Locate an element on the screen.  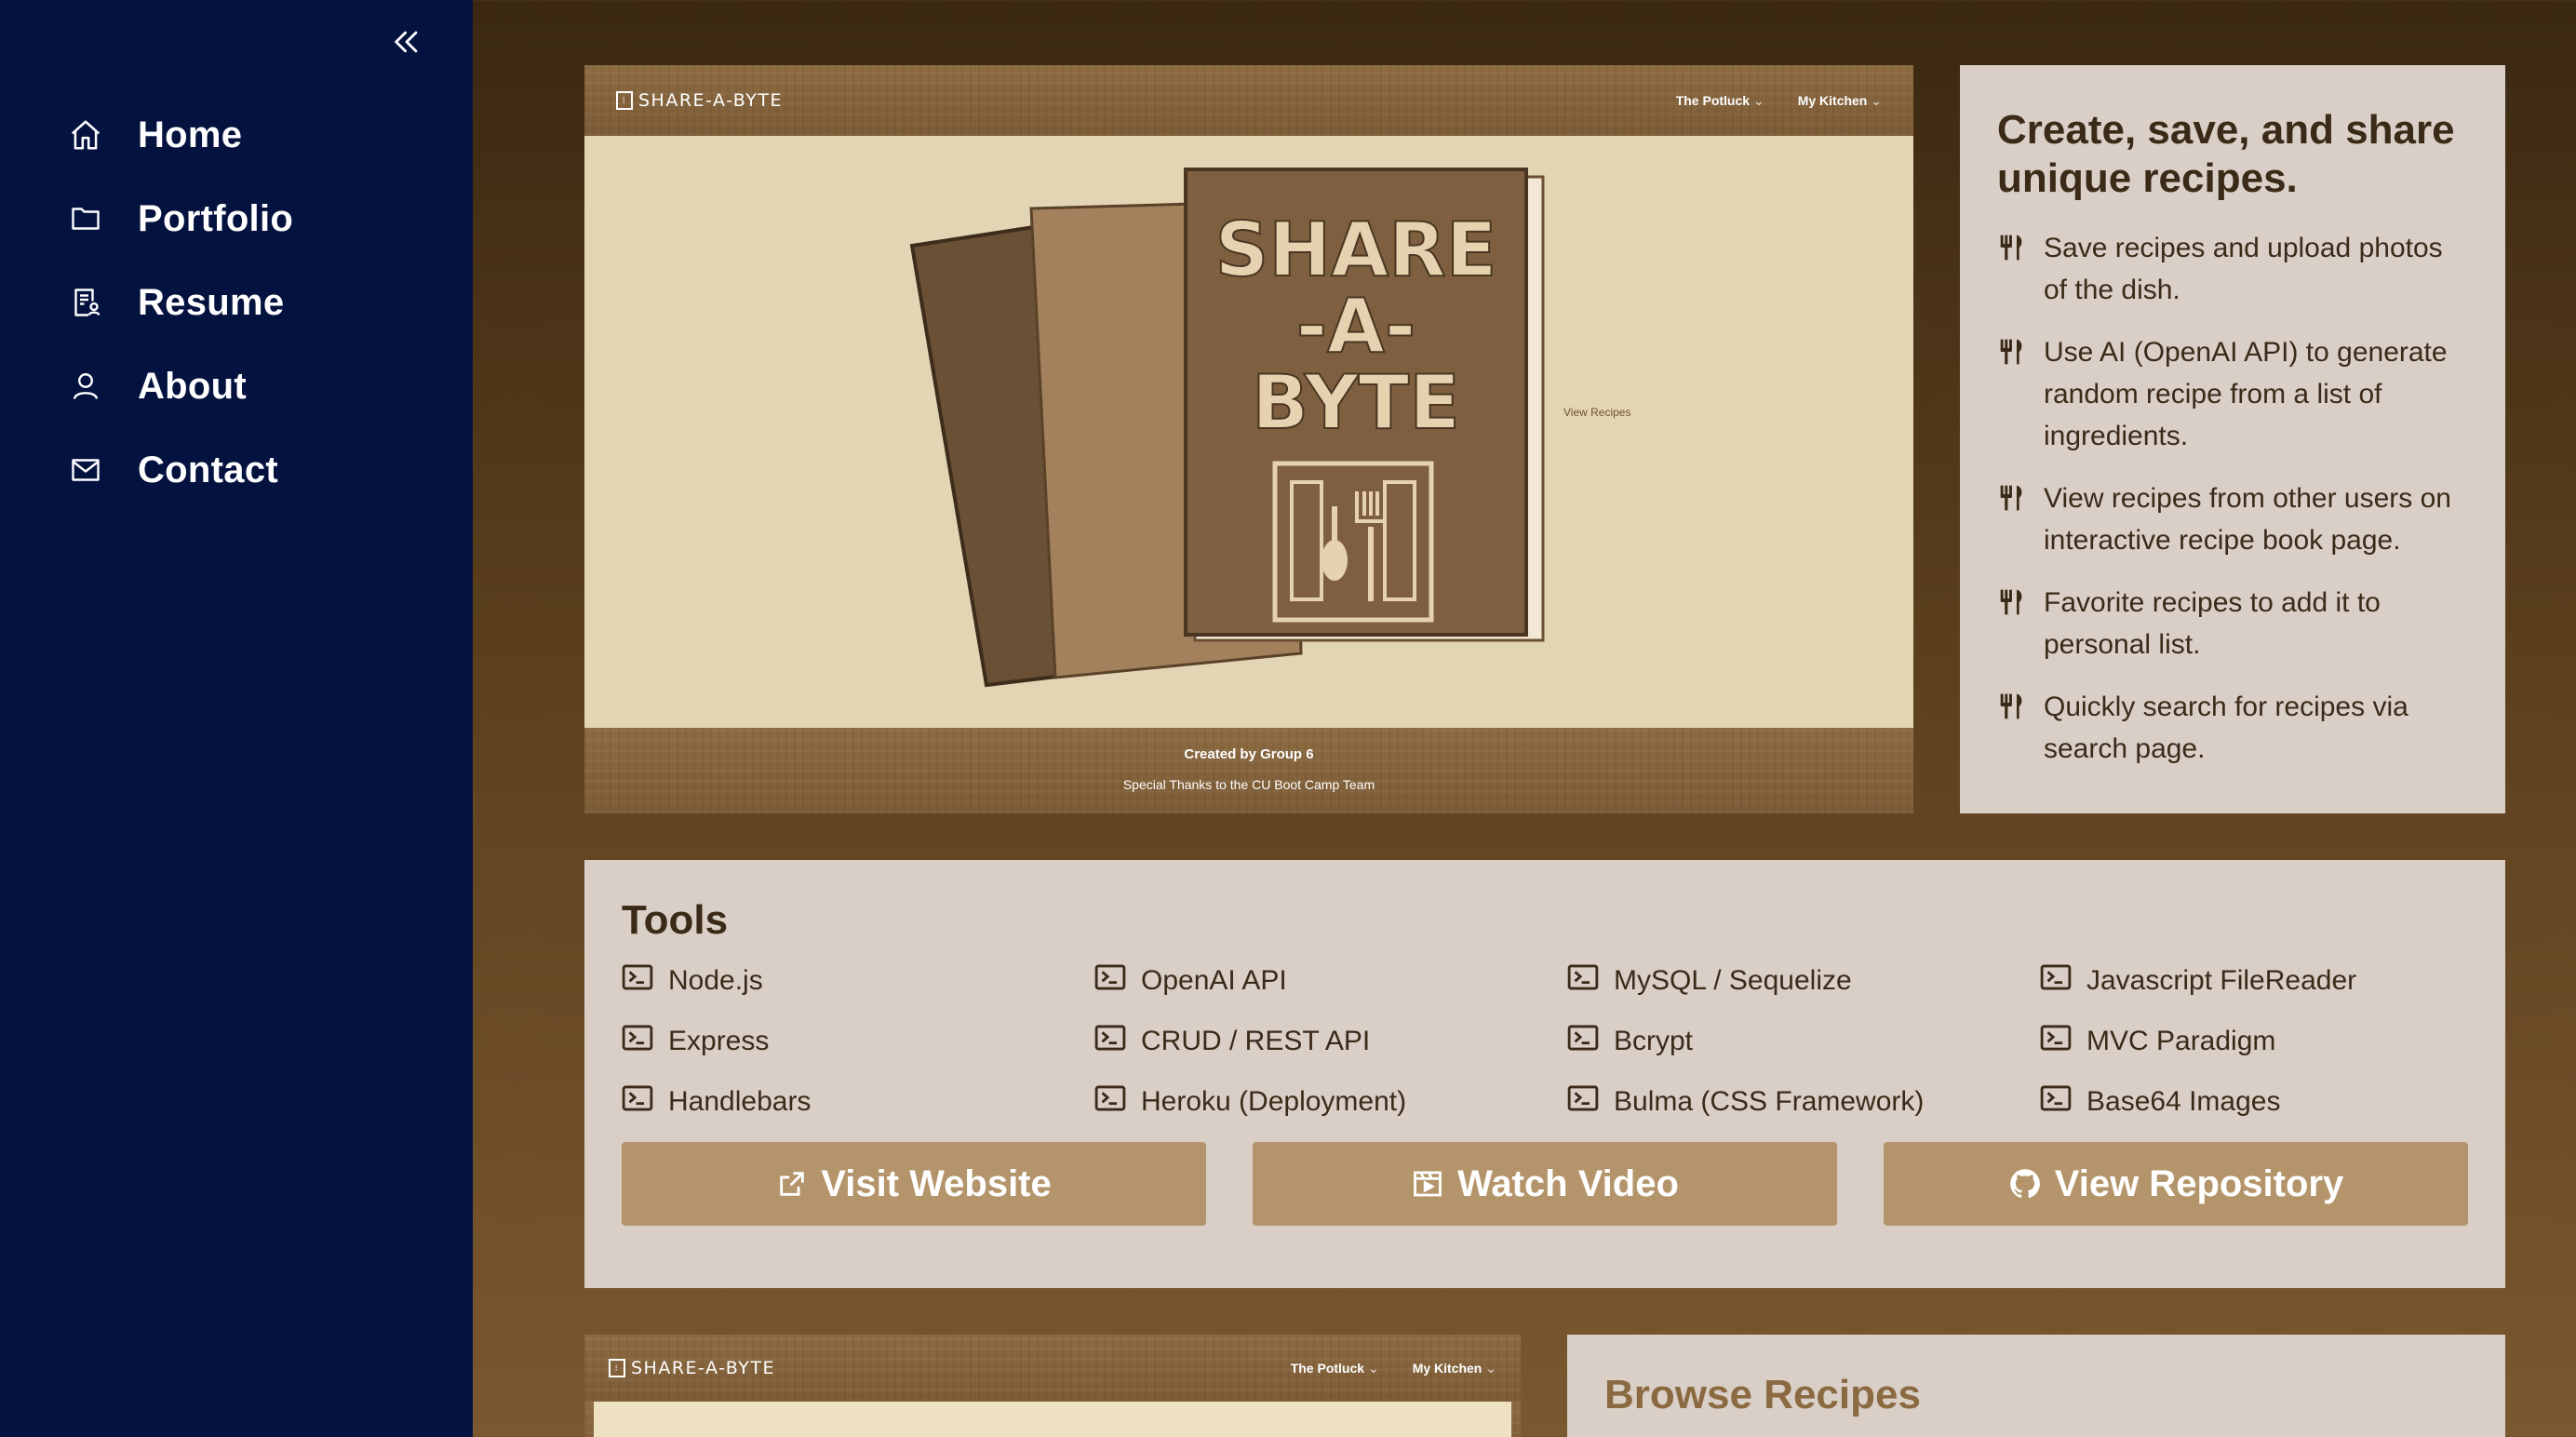
book-title-line1: SHARE is located at coordinates (1356, 250).